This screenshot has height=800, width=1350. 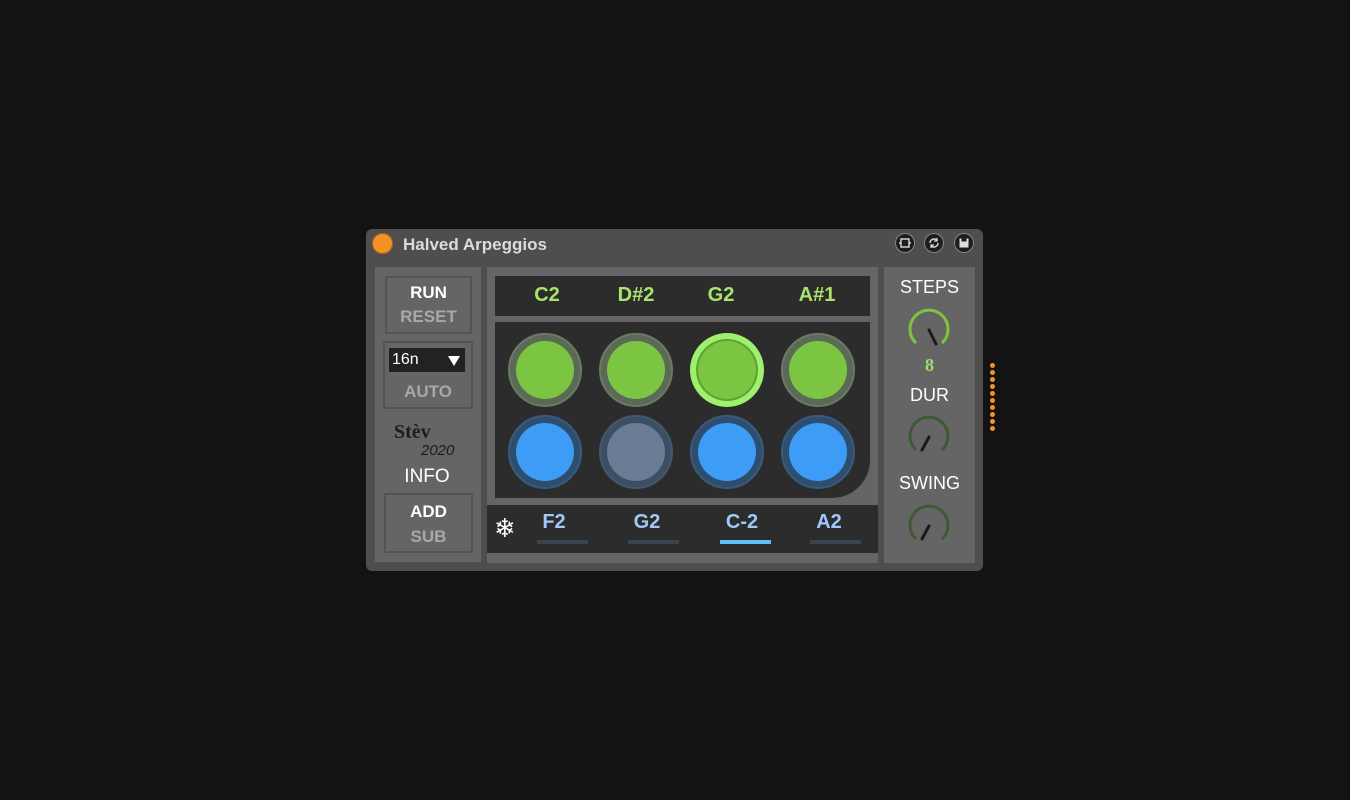 I want to click on author-name: Stèv, so click(x=412, y=432).